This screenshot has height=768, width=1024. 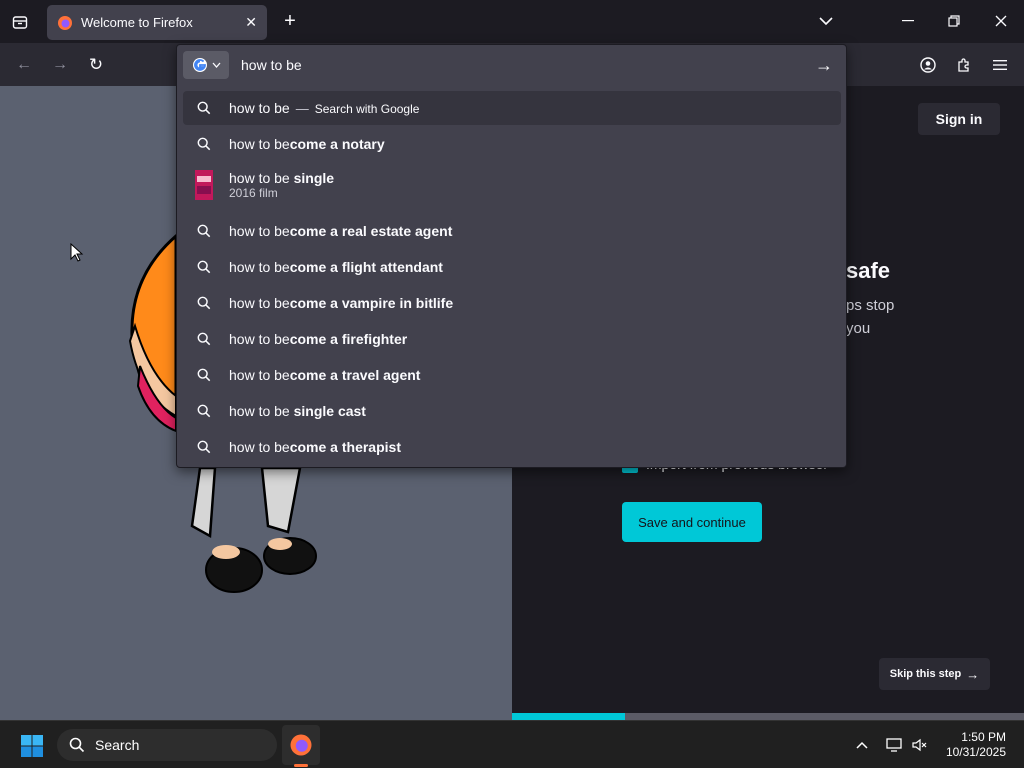 I want to click on suggestion-line: how to become a notary, so click(x=307, y=144).